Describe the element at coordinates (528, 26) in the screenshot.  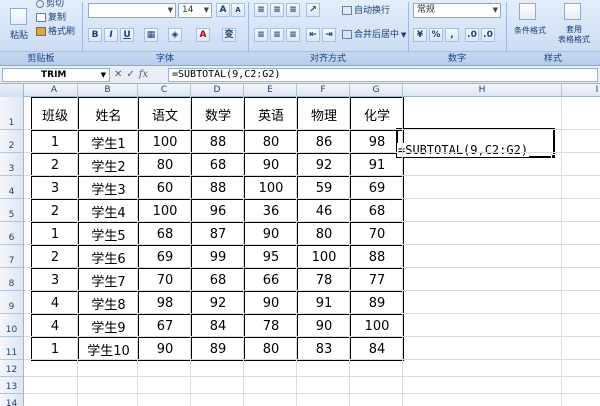
I see `conditional-format-button: 条件格式` at that location.